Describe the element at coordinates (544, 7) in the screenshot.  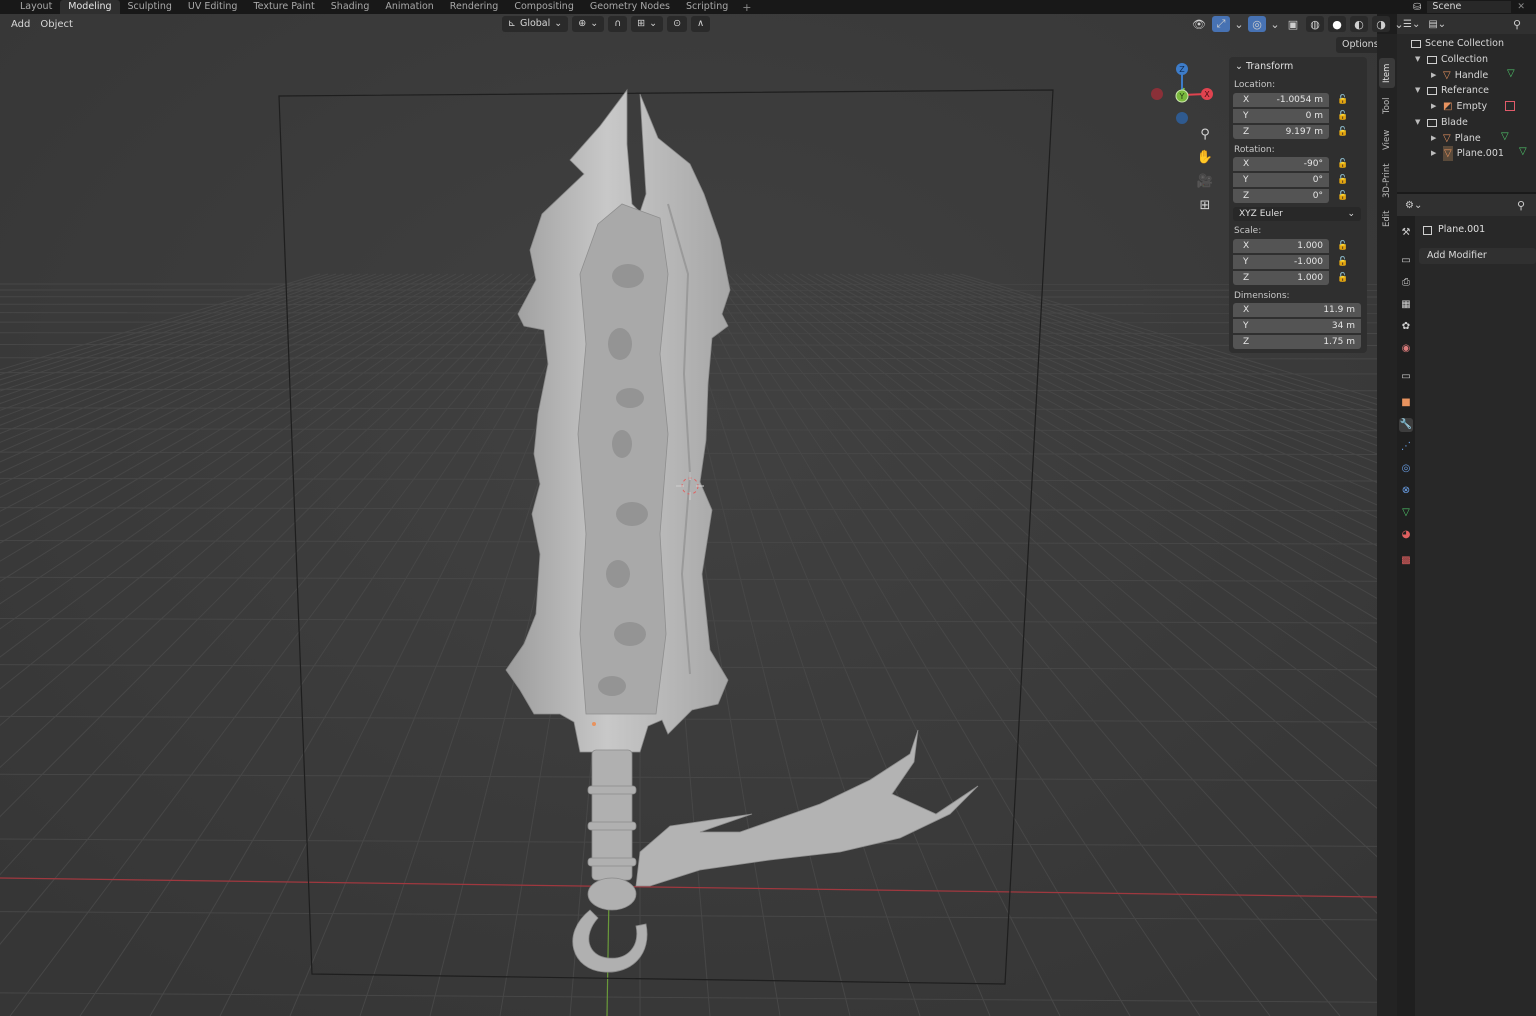
I see `tab-workspace-compositing: Compositing` at that location.